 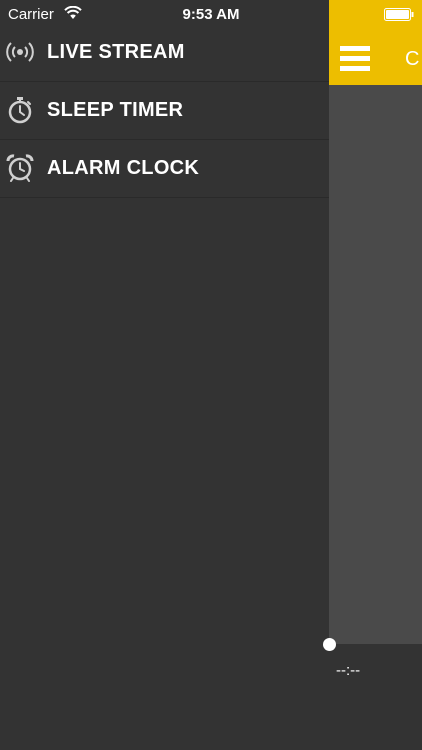 I want to click on menu-item-label: LIVE STREAM, so click(x=116, y=52).